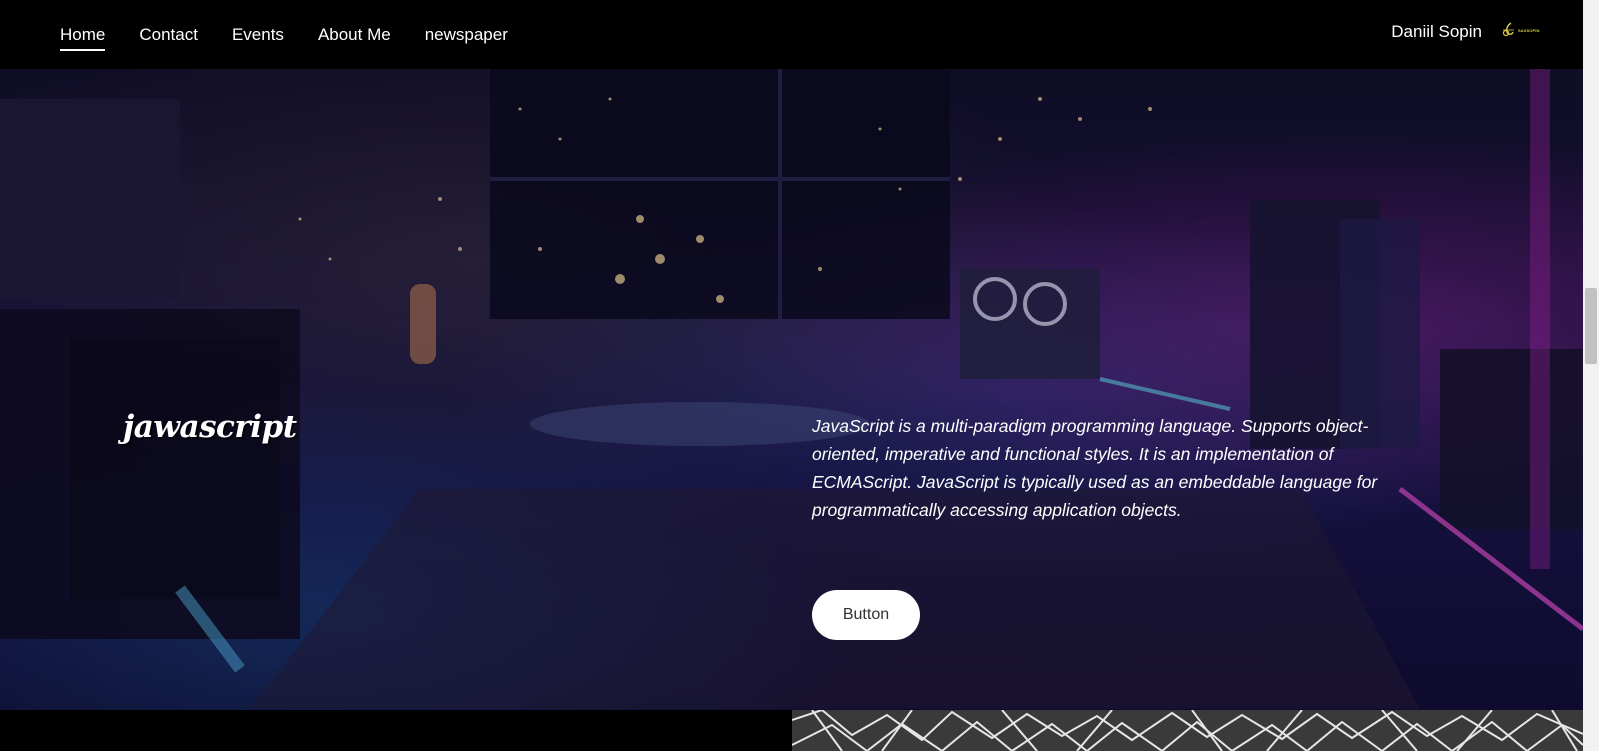 This screenshot has height=751, width=1599. I want to click on bottom-section-left, so click(396, 730).